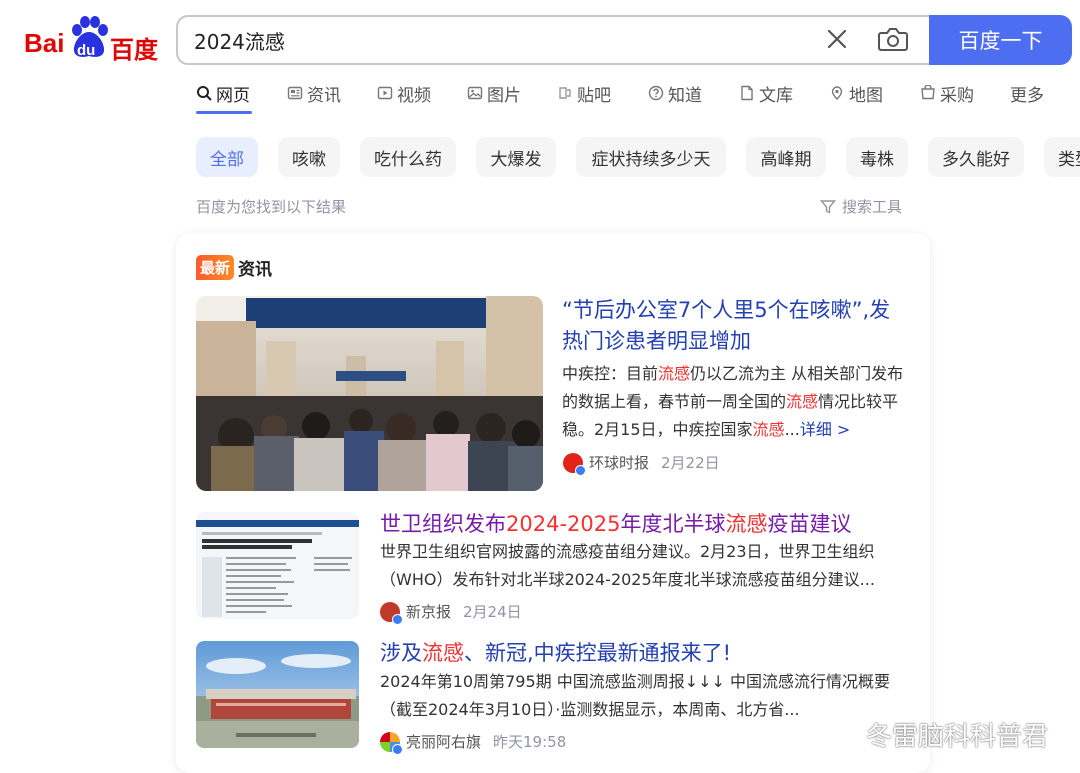 This screenshot has height=773, width=1080. I want to click on news-title: “节后办公室7个人里5个在咳嗽”,发 热门诊患者明显增加, so click(739, 326).